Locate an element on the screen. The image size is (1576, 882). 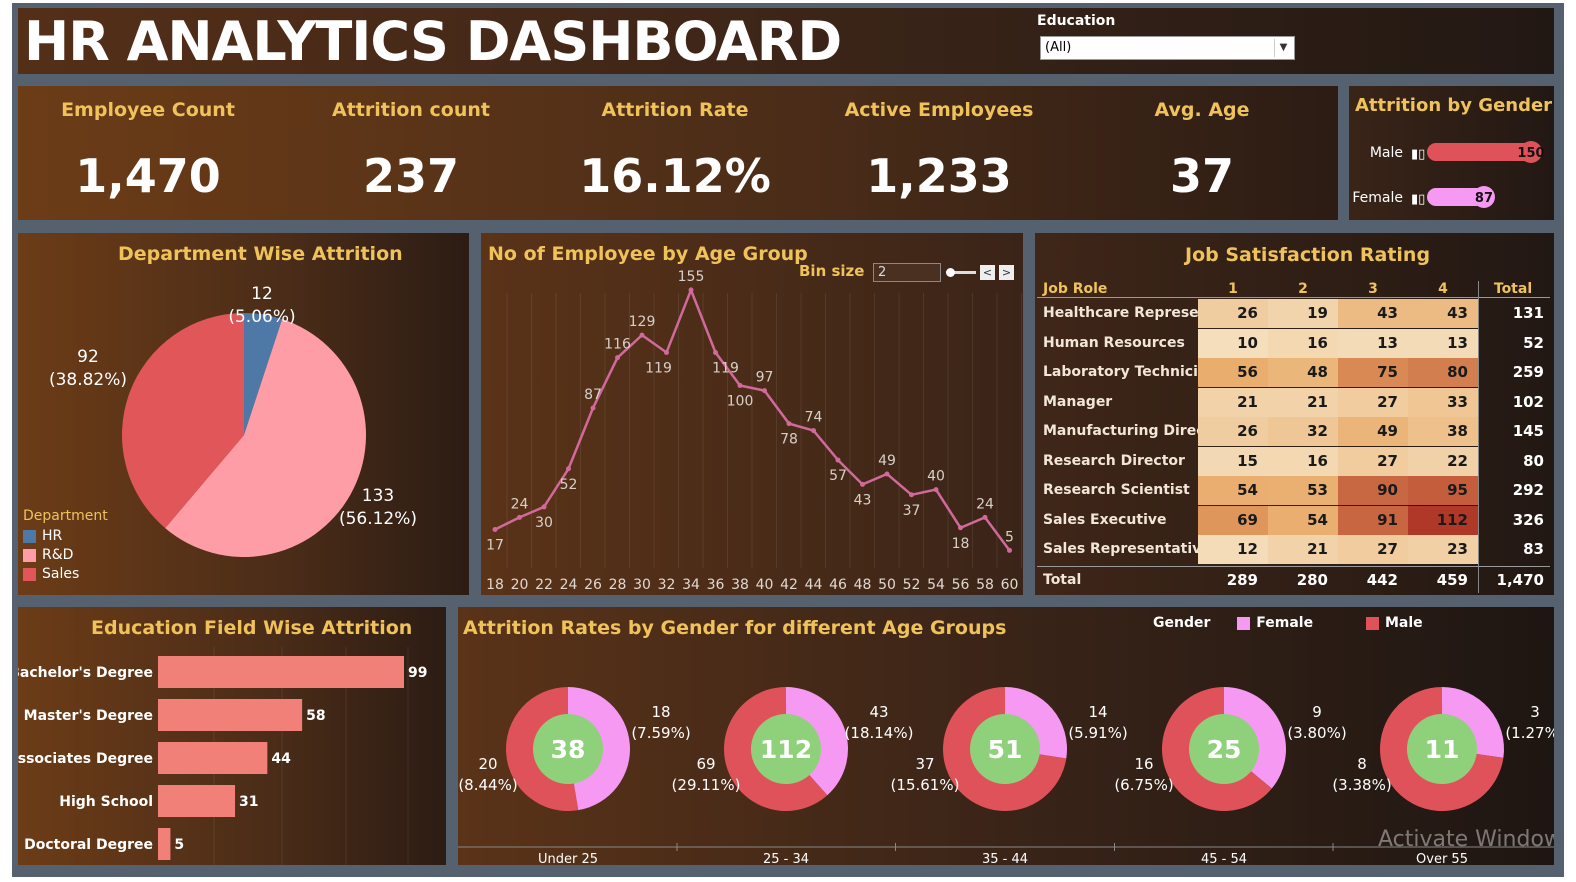
heatmap-cell: 43 is located at coordinates (1443, 313).